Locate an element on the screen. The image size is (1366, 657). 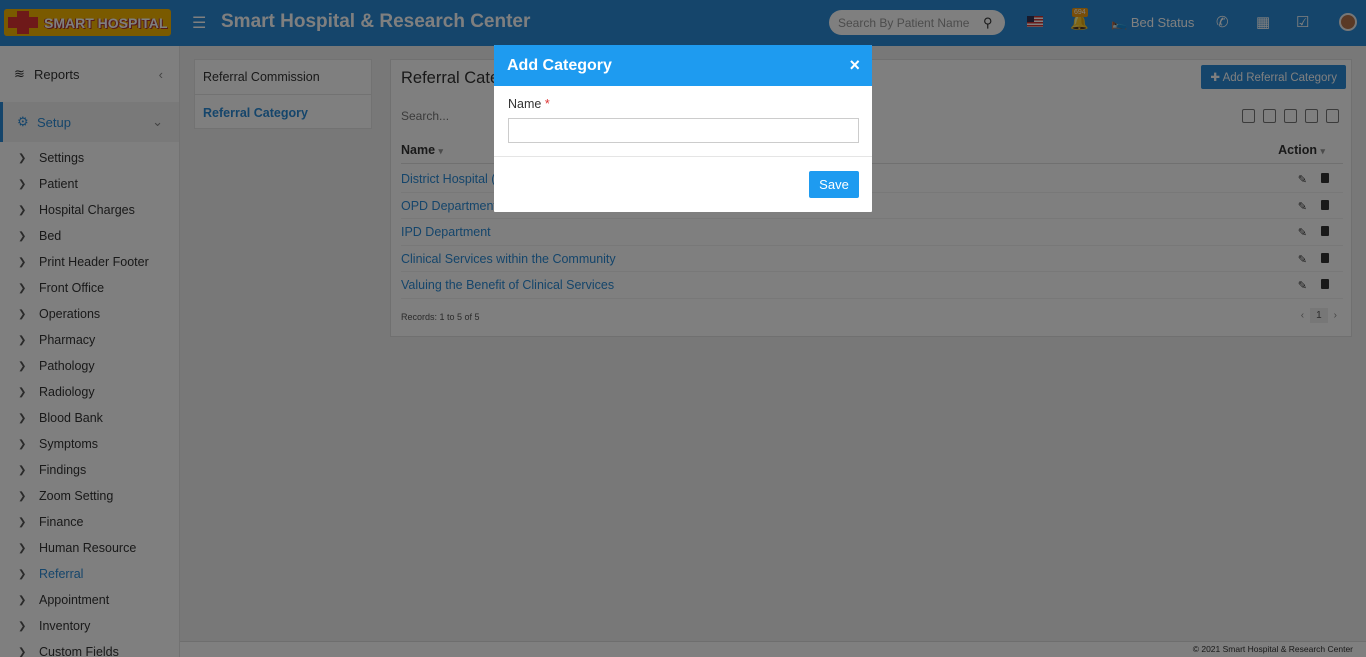
save-button: Save is located at coordinates (834, 184).